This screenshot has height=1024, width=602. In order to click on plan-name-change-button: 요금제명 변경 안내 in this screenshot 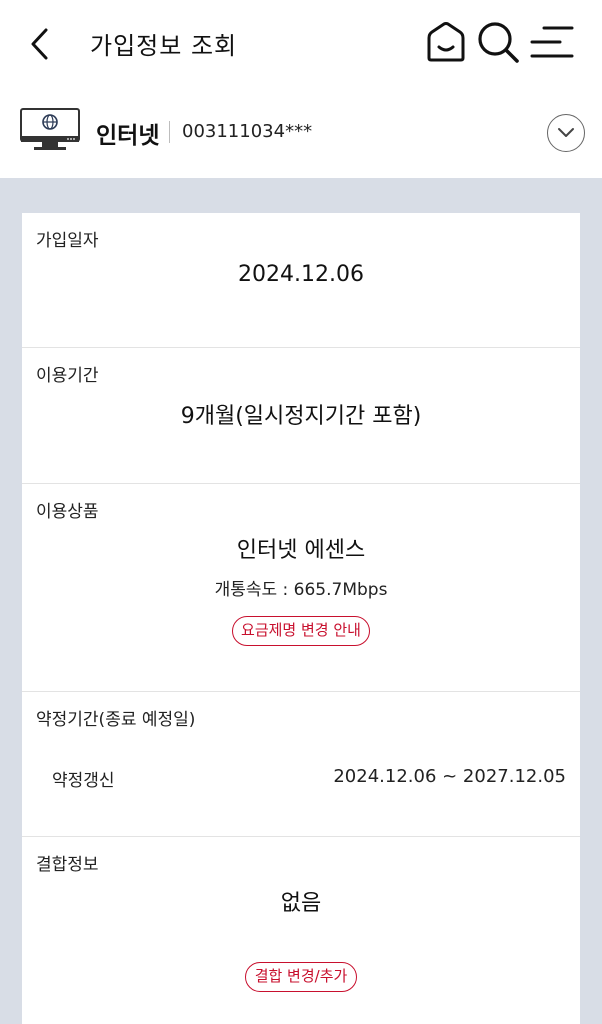, I will do `click(301, 631)`.